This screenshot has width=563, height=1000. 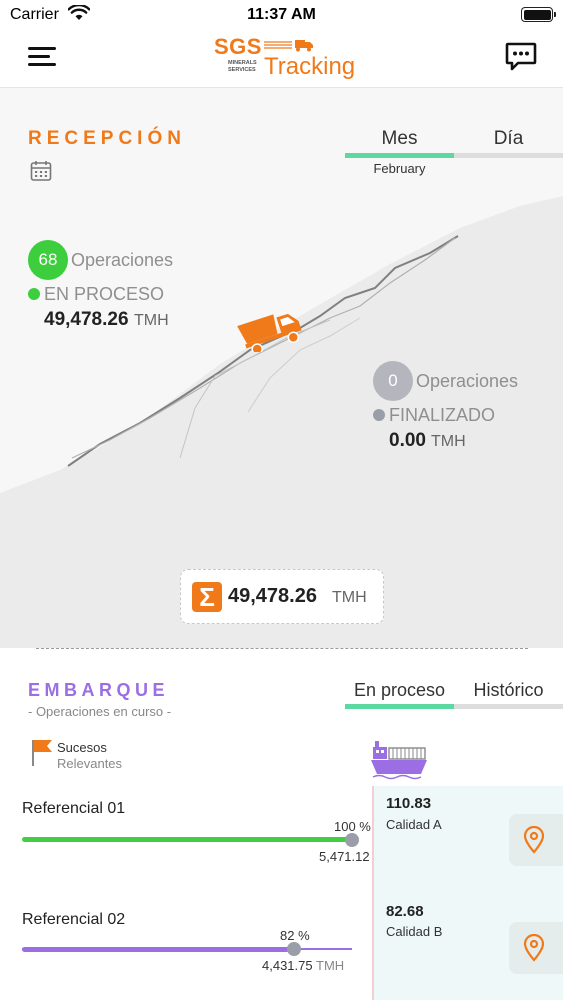 What do you see at coordinates (287, 965) in the screenshot?
I see `referencial-02-amount: 4,431.75` at bounding box center [287, 965].